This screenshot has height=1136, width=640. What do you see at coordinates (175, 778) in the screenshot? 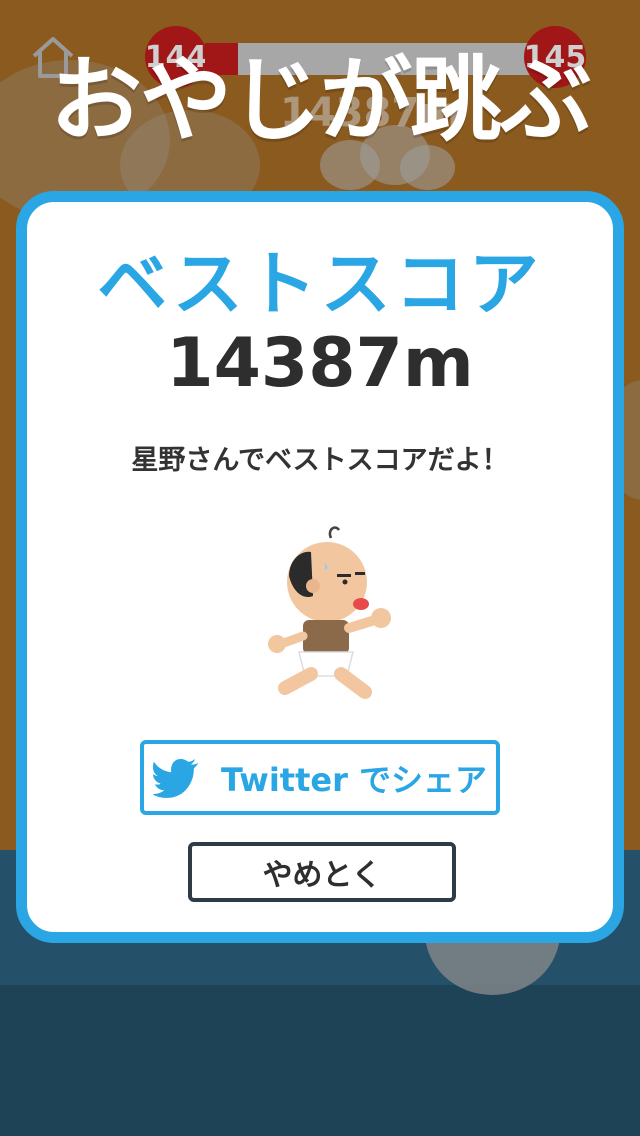
I see `twitter-bird-icon` at bounding box center [175, 778].